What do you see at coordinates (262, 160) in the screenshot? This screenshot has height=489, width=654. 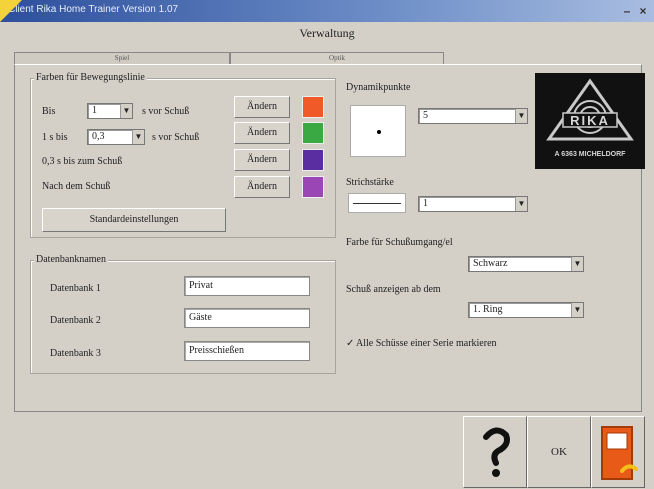 I see `change-color-button-3: Ändern` at bounding box center [262, 160].